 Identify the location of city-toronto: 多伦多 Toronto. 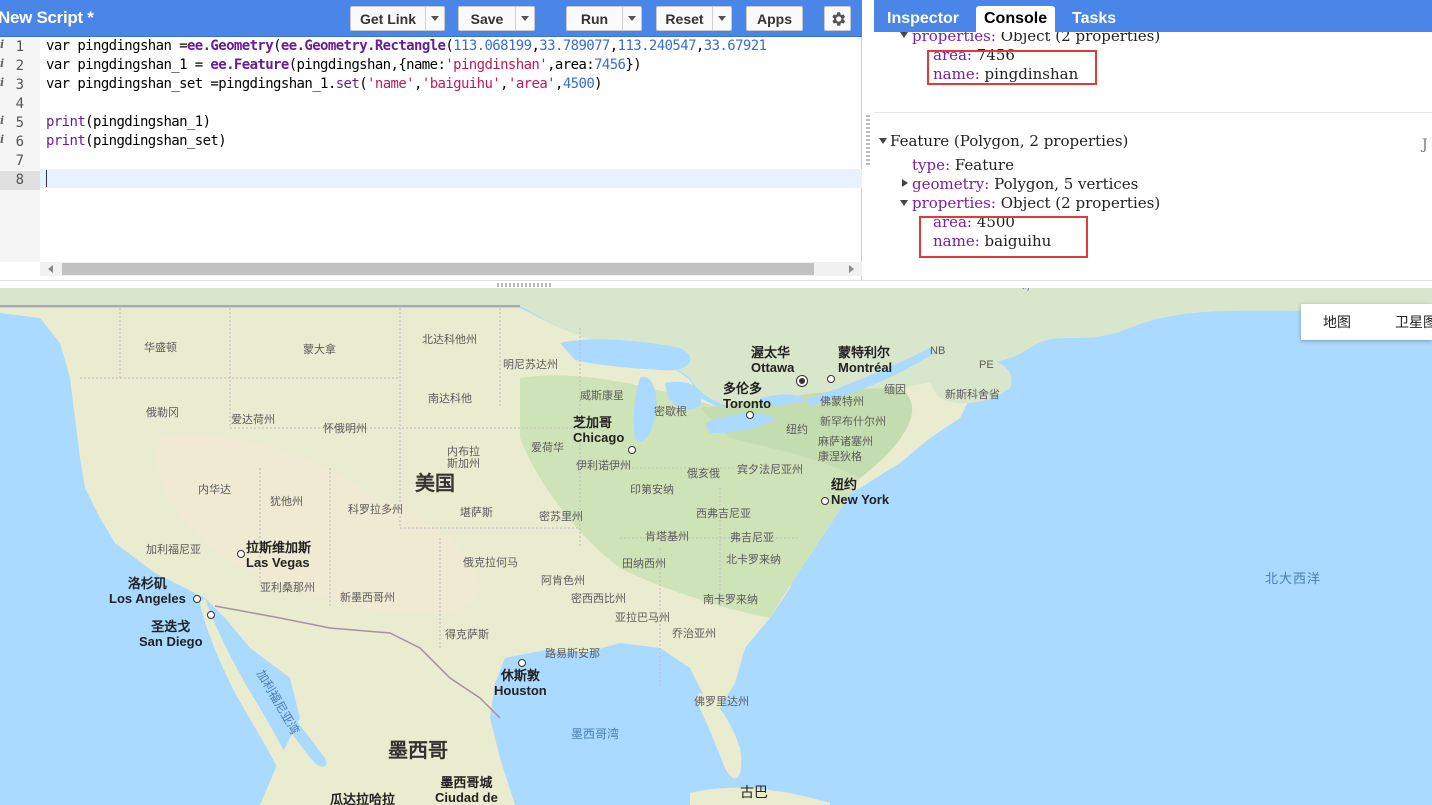
(747, 396).